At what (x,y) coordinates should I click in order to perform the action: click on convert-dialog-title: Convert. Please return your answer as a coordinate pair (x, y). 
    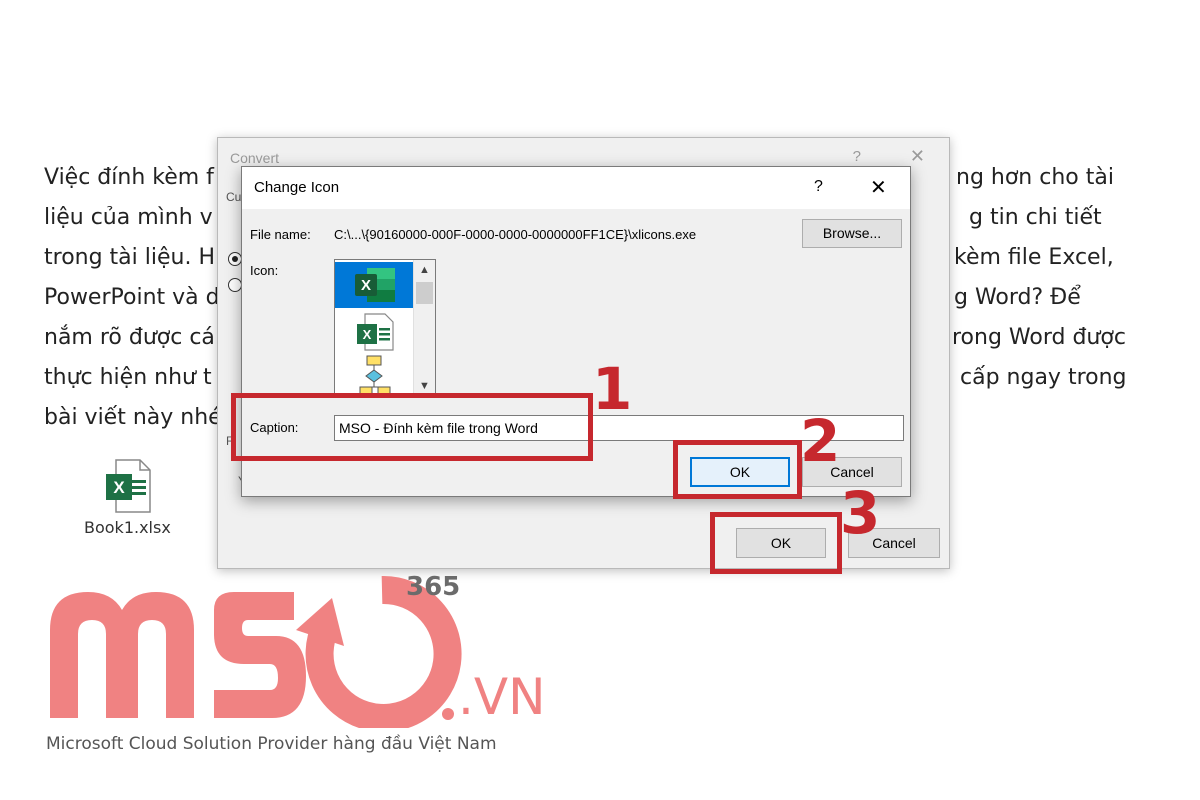
    Looking at the image, I should click on (255, 158).